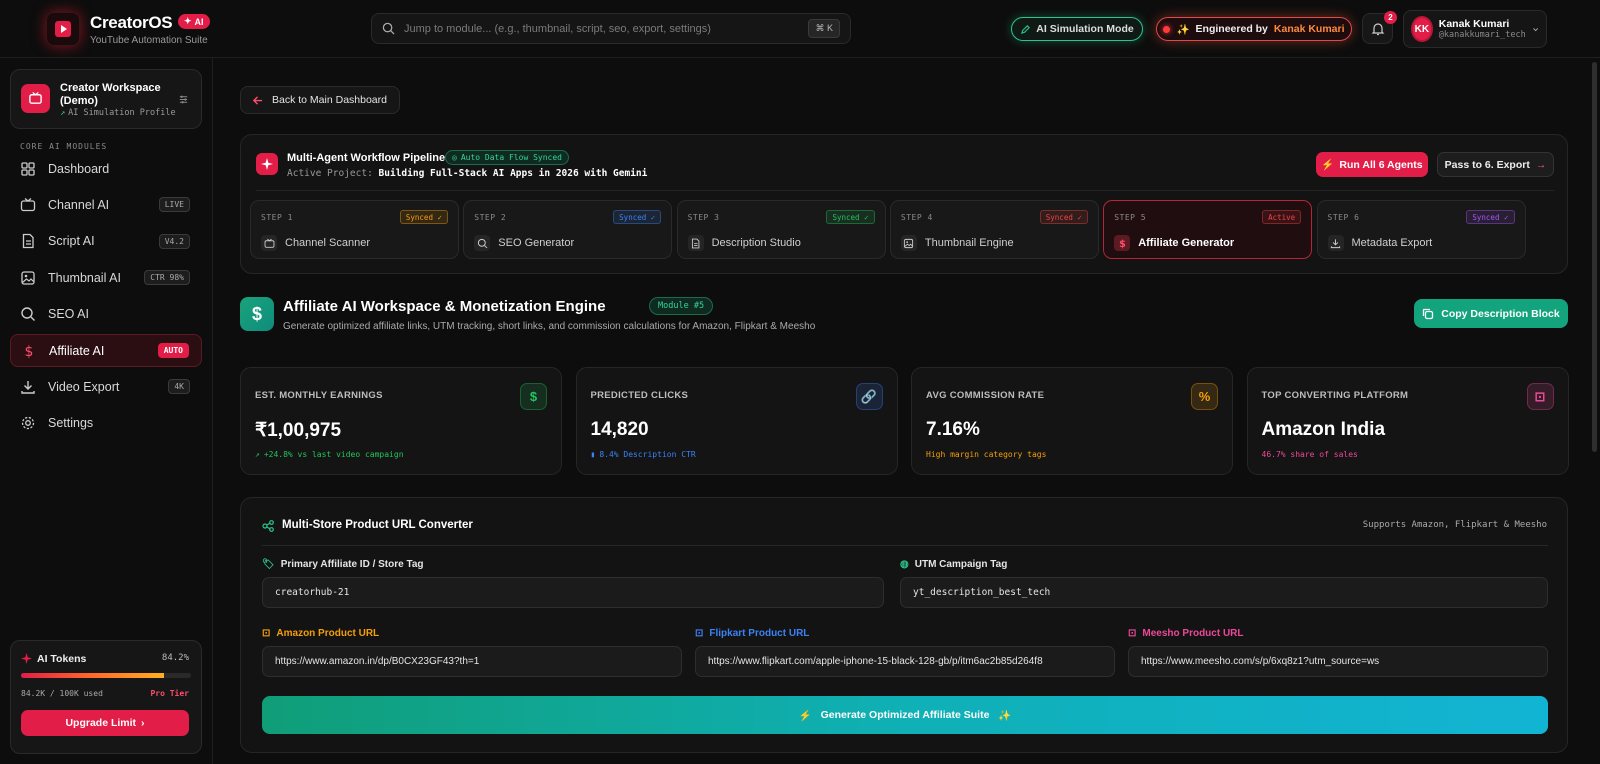 The image size is (1600, 764). I want to click on pass-to-export-button: Pass to 6. Export →, so click(1495, 164).